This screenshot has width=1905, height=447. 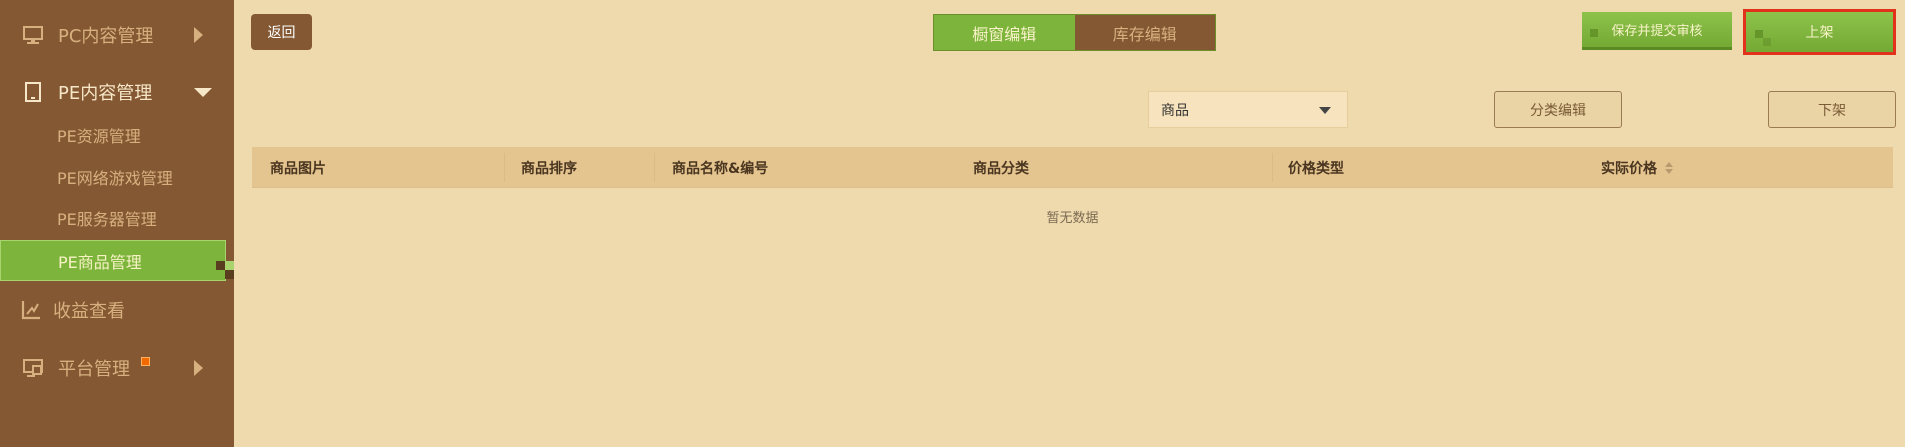 I want to click on column-header: 价格类型, so click(x=1316, y=168).